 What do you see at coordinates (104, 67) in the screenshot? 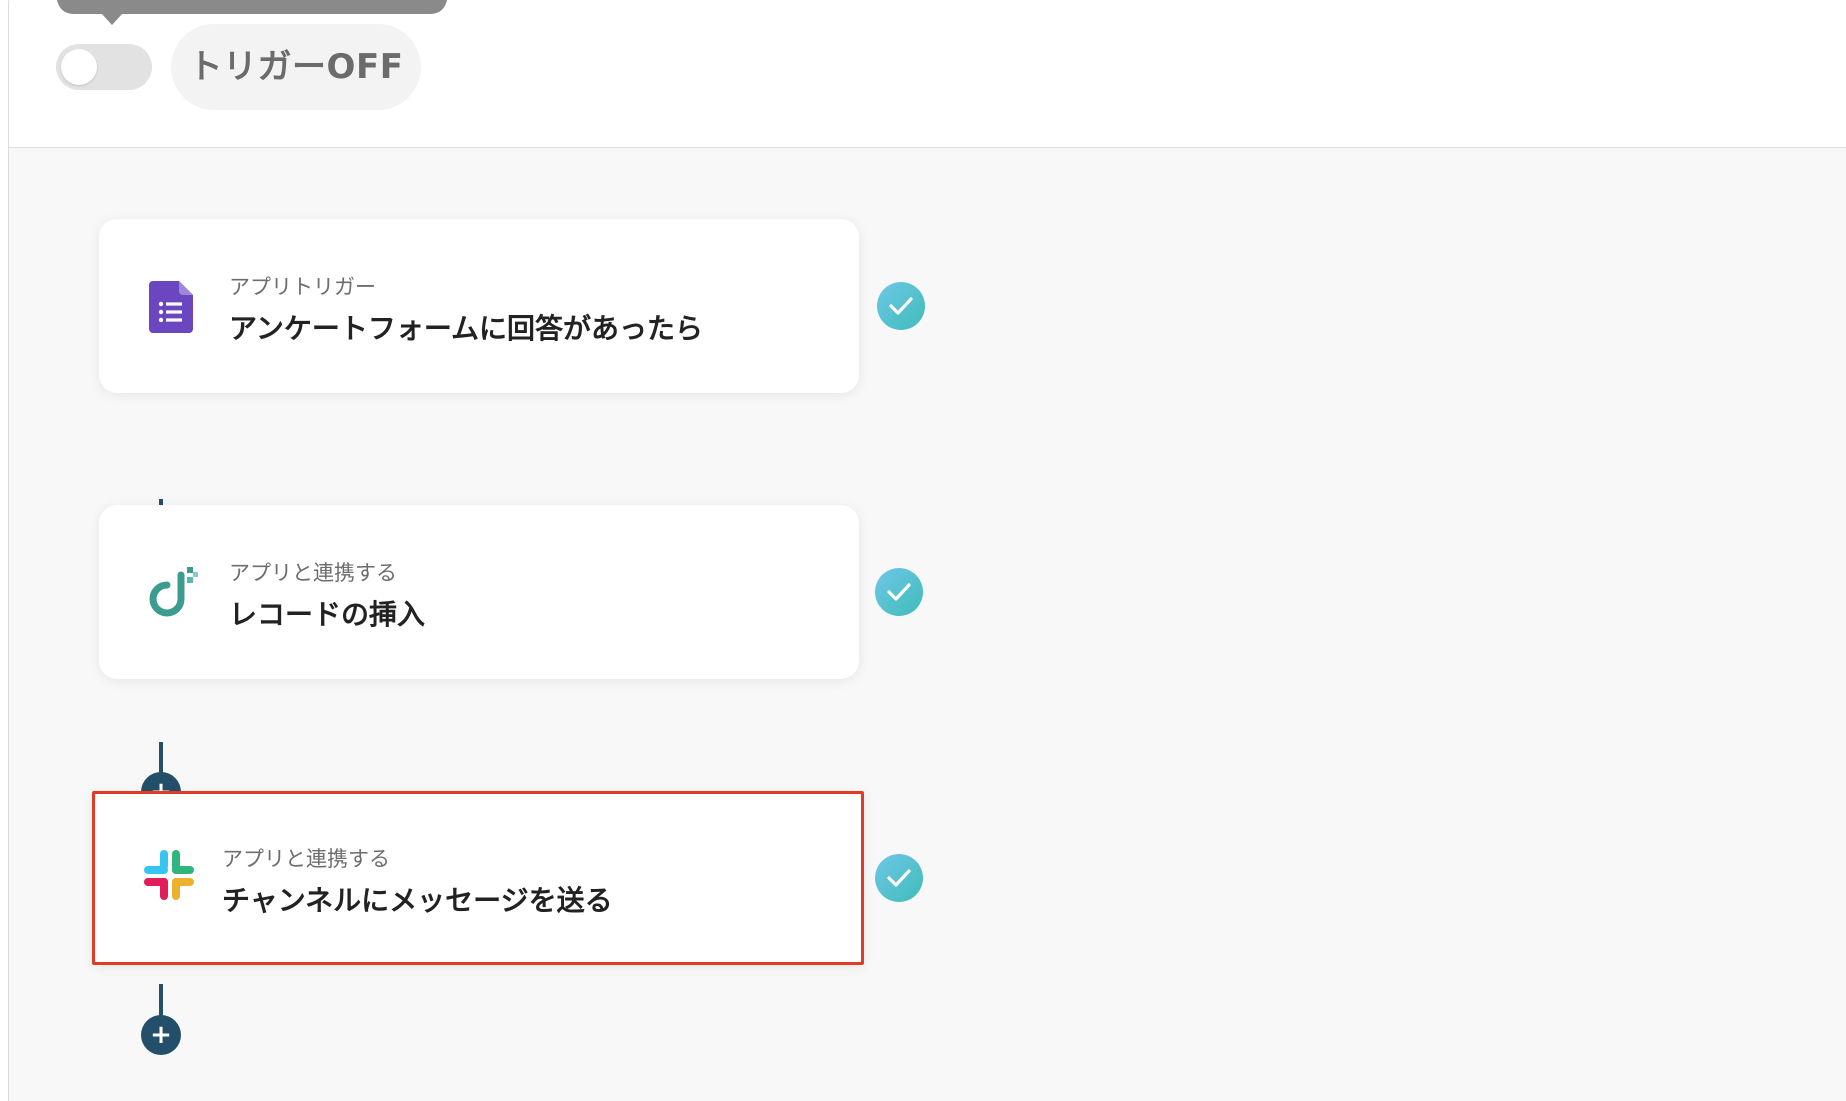
I see `trigger-toggle` at bounding box center [104, 67].